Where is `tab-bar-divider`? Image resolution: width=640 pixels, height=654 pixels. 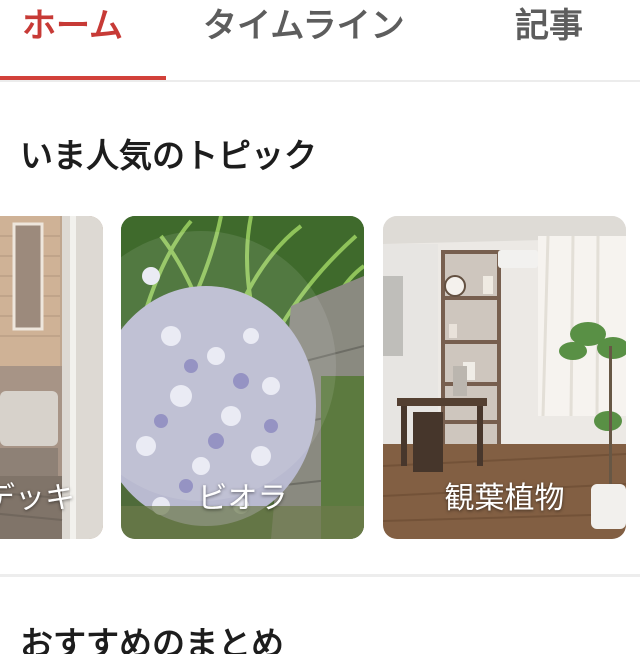 tab-bar-divider is located at coordinates (320, 81).